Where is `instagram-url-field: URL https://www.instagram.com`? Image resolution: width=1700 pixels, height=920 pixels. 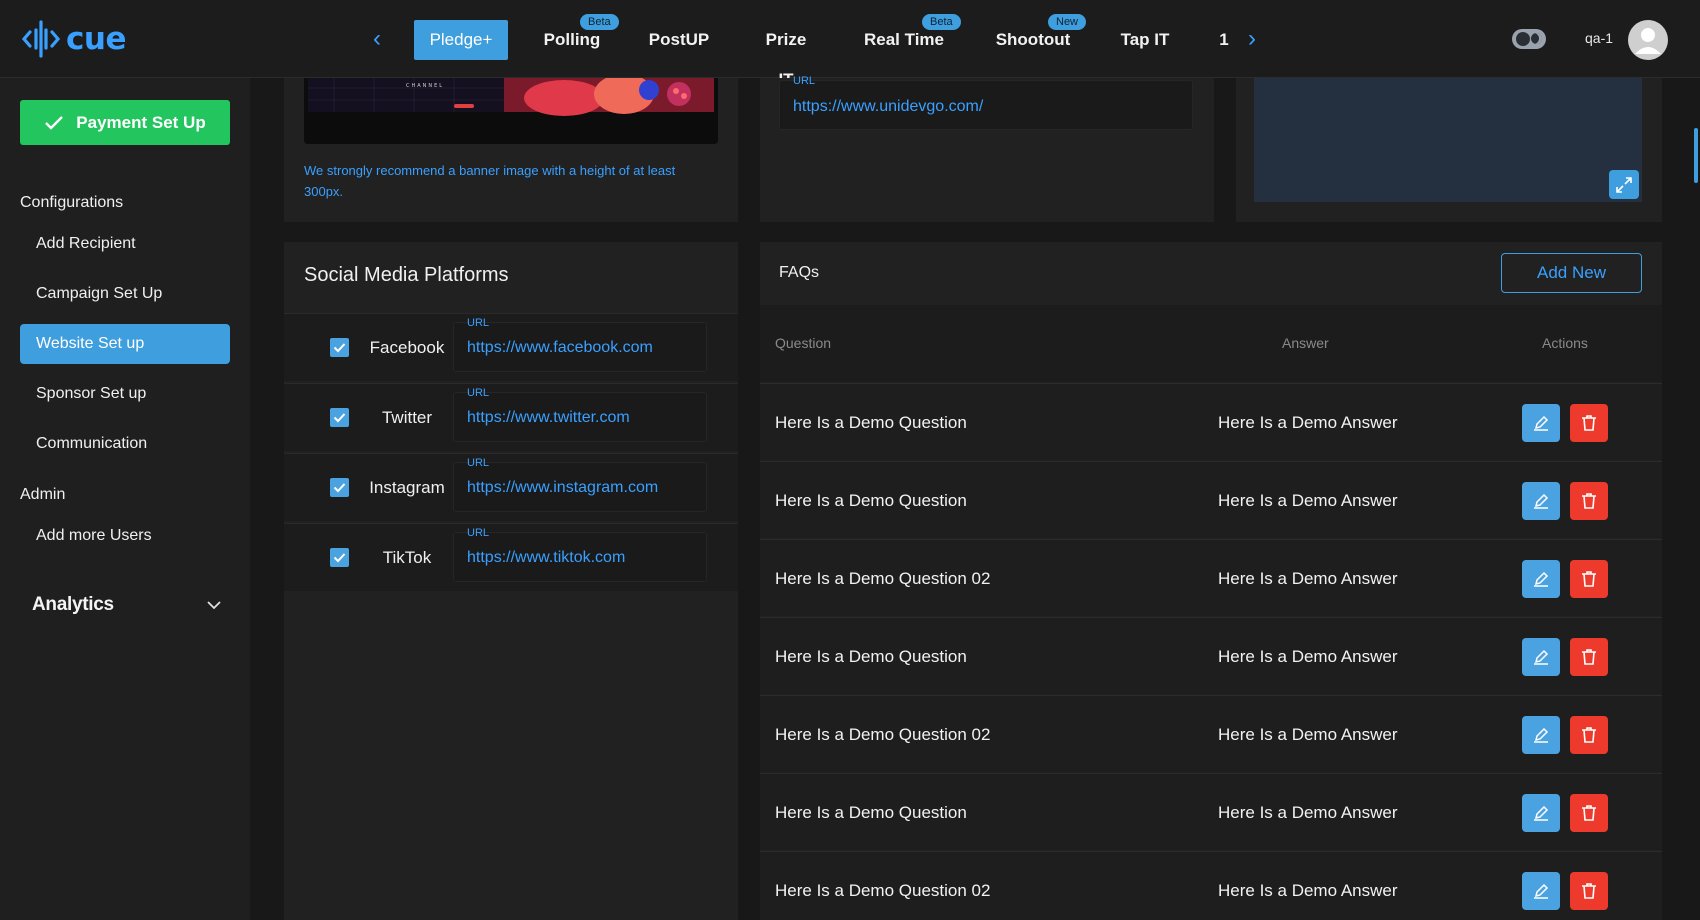
instagram-url-field: URL https://www.instagram.com is located at coordinates (580, 484).